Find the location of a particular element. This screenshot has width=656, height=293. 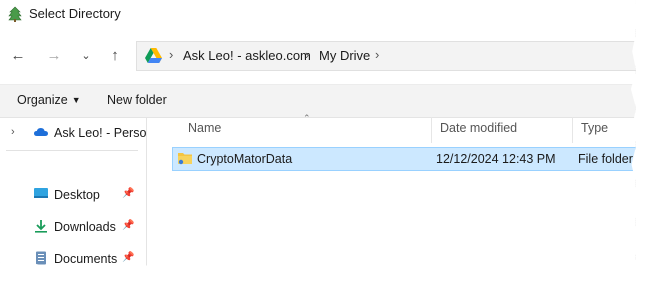

column-header-label: Type is located at coordinates (595, 128).